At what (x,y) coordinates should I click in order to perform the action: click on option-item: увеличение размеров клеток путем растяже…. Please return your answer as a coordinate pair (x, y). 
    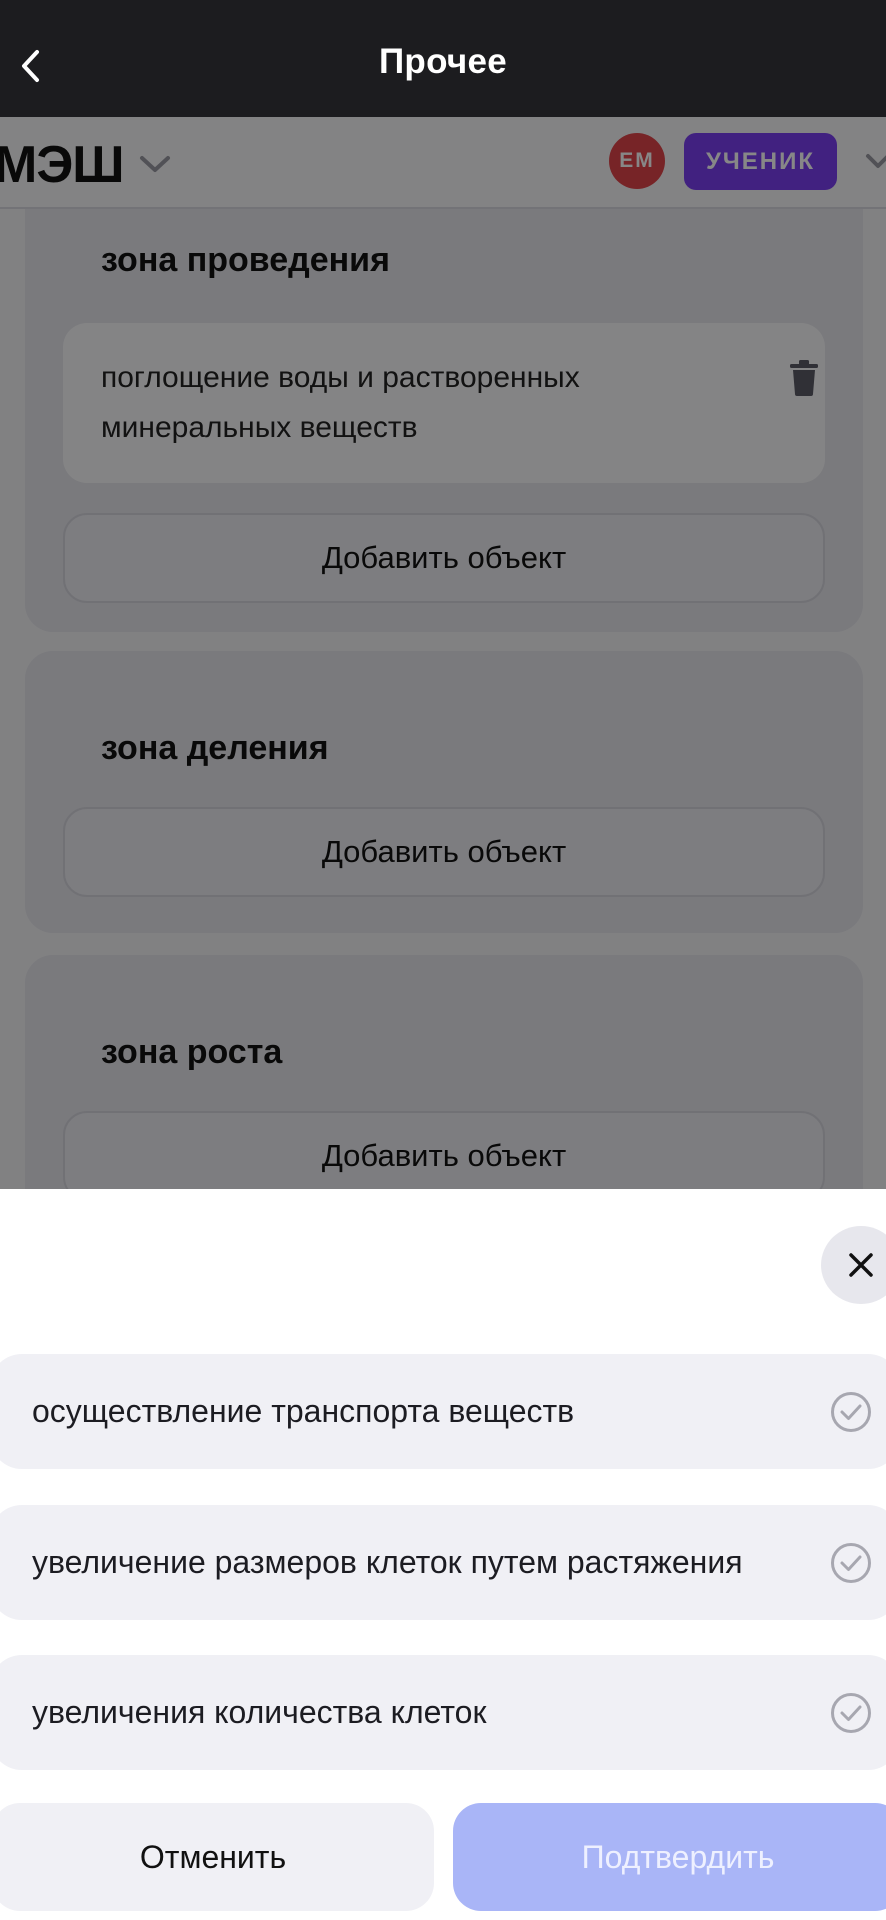
    Looking at the image, I should click on (443, 1562).